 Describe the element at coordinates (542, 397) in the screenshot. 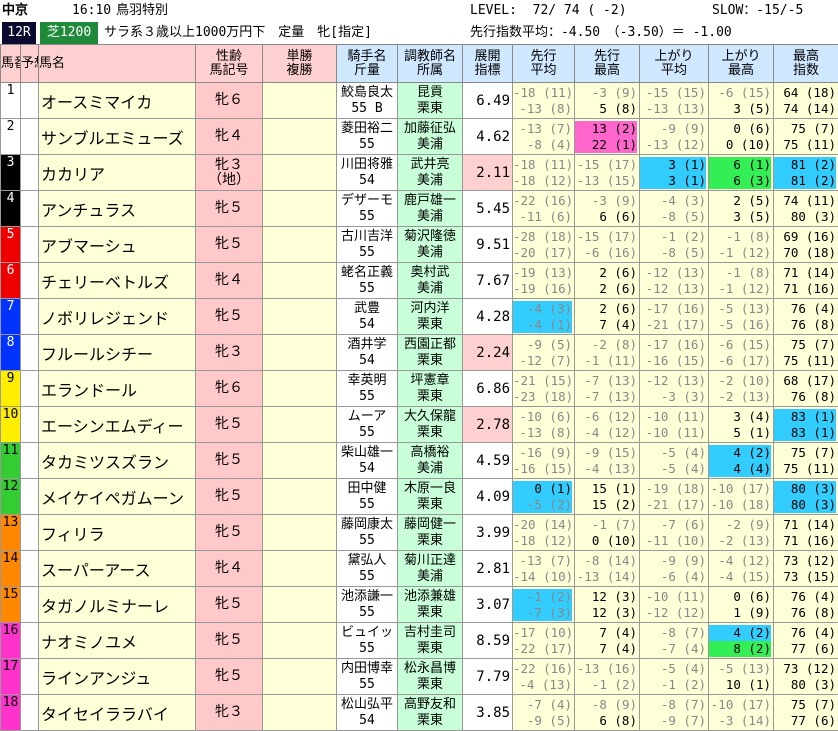

I see `senko-avg-value: -23 (18)` at that location.